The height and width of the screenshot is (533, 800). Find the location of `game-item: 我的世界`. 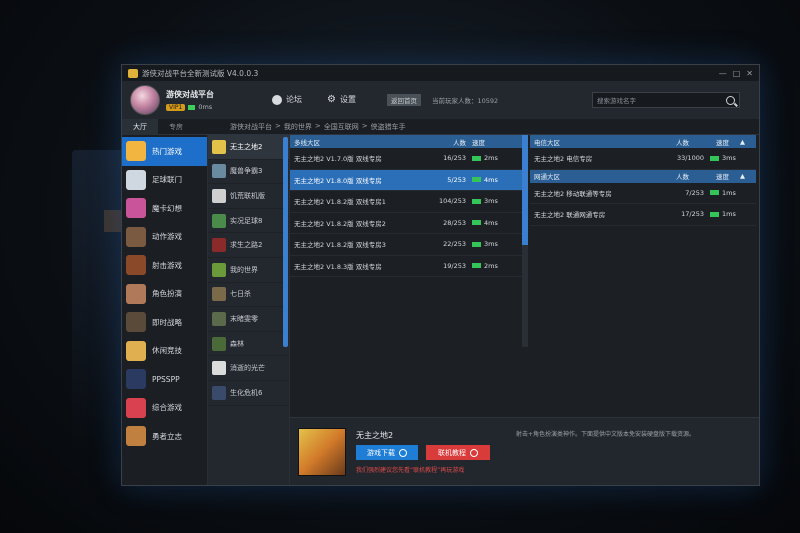

game-item: 我的世界 is located at coordinates (248, 270).